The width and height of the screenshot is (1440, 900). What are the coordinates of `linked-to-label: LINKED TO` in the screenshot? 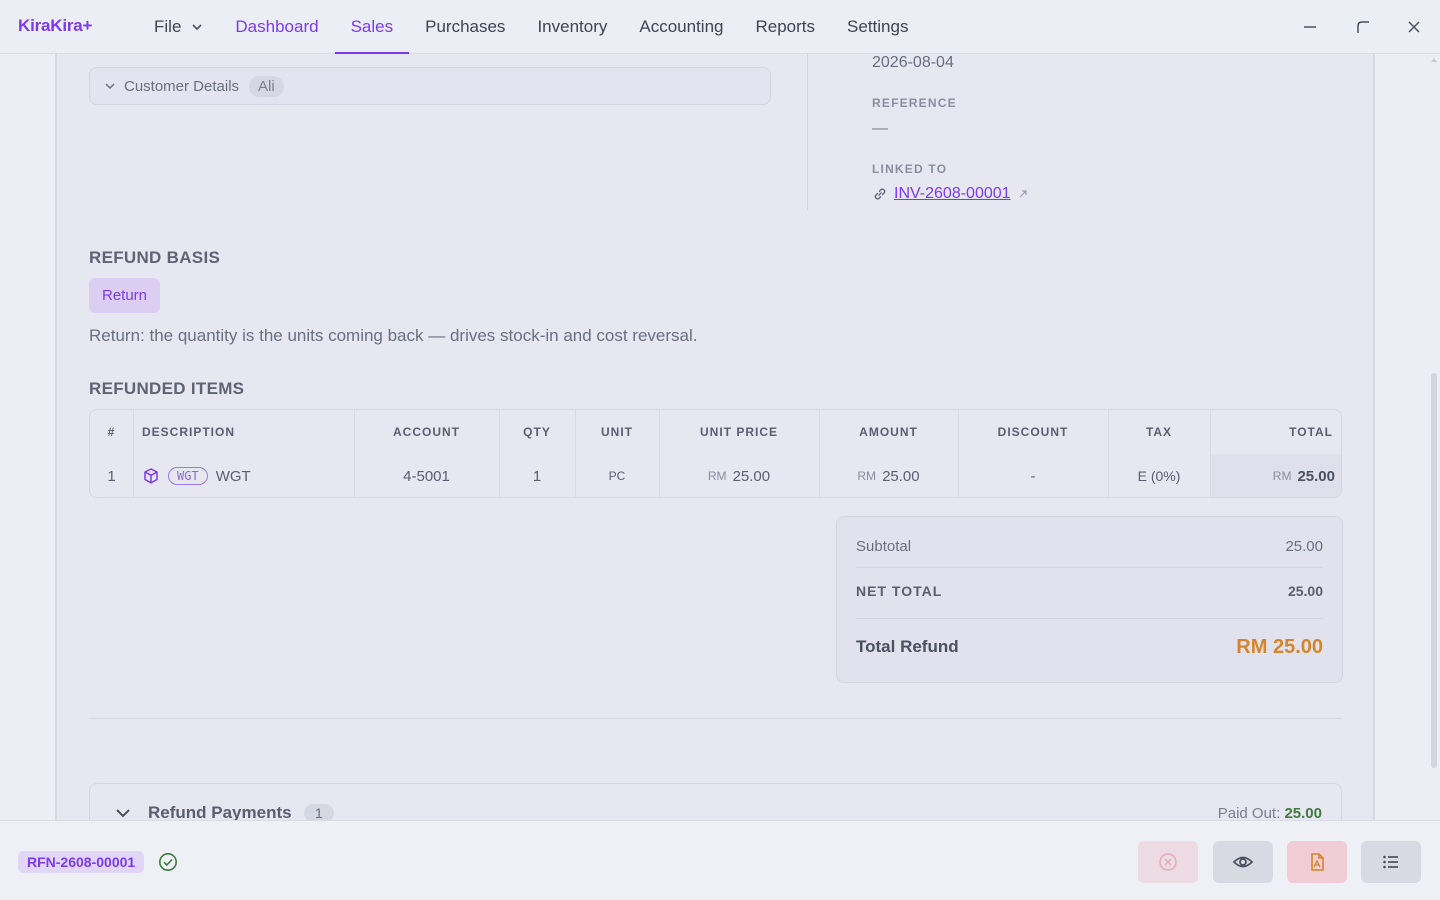 It's located at (910, 169).